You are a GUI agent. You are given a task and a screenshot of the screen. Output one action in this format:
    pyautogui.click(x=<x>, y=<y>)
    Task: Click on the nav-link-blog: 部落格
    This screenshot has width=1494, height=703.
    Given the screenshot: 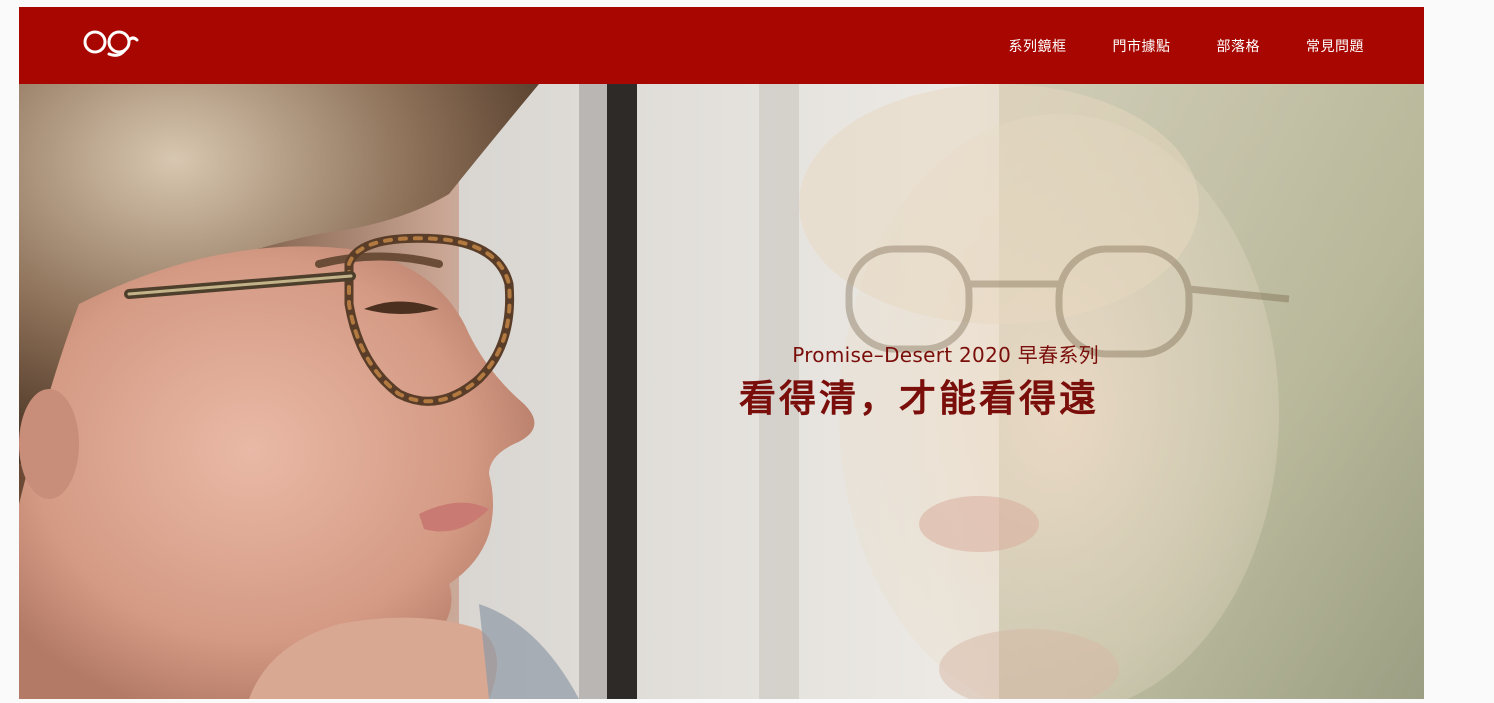 What is the action you would take?
    pyautogui.click(x=1239, y=46)
    